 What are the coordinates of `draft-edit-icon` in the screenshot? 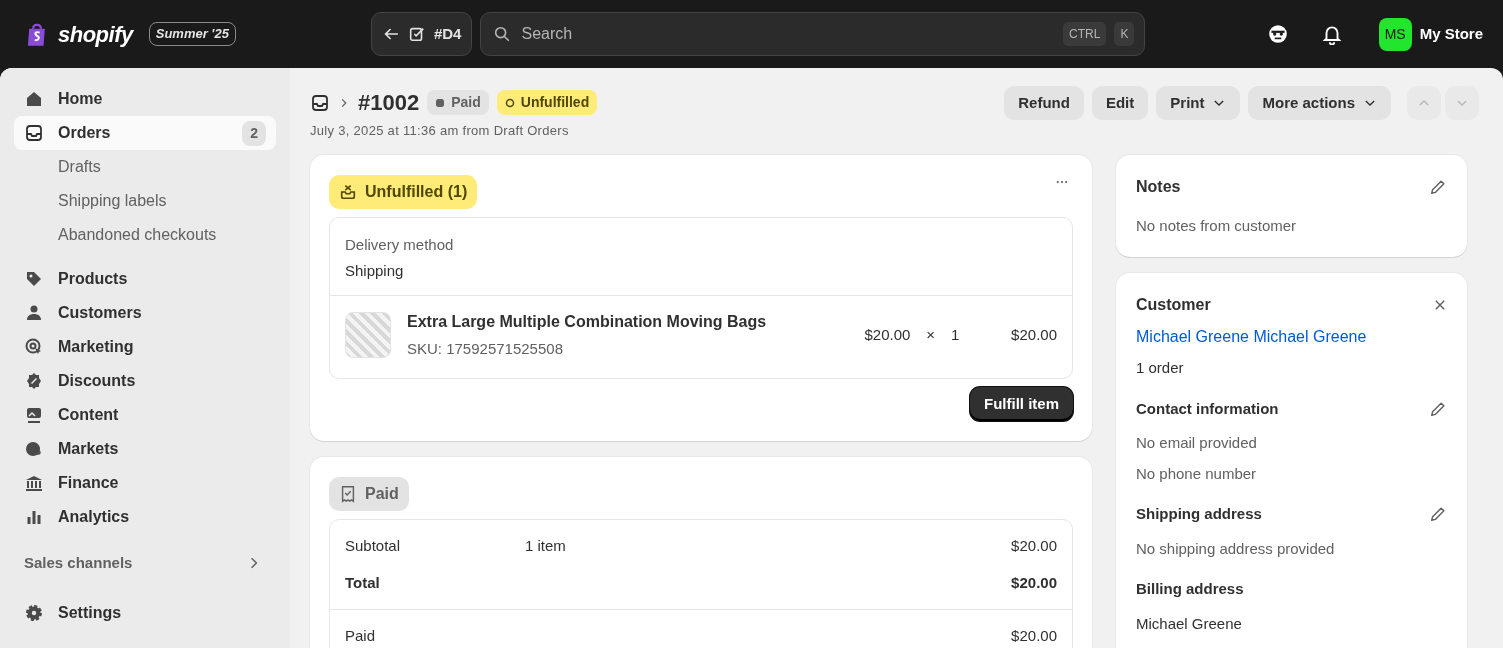 It's located at (416, 34).